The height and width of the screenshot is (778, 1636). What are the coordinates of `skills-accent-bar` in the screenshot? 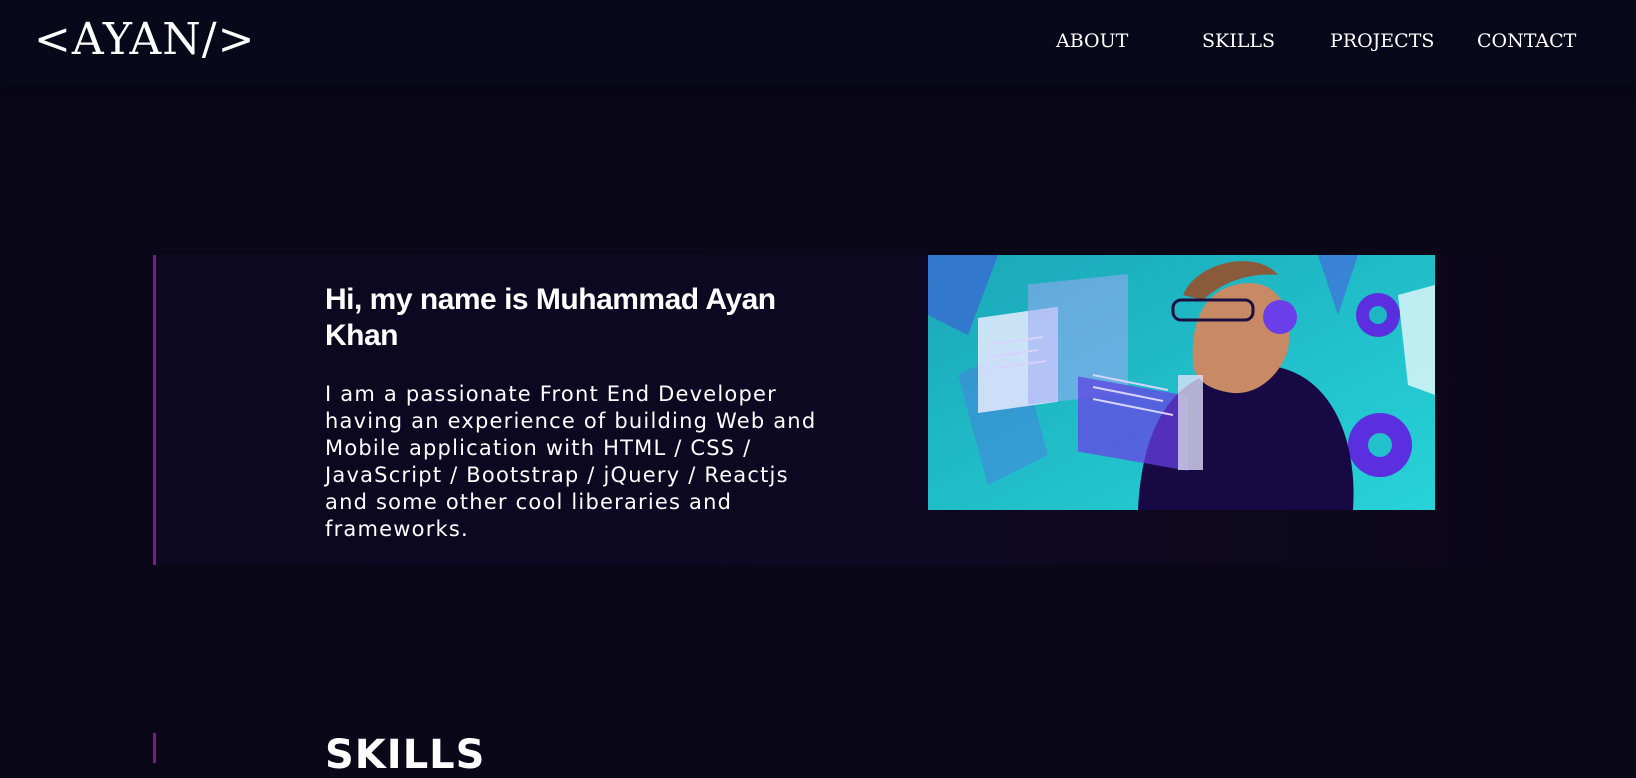 It's located at (154, 748).